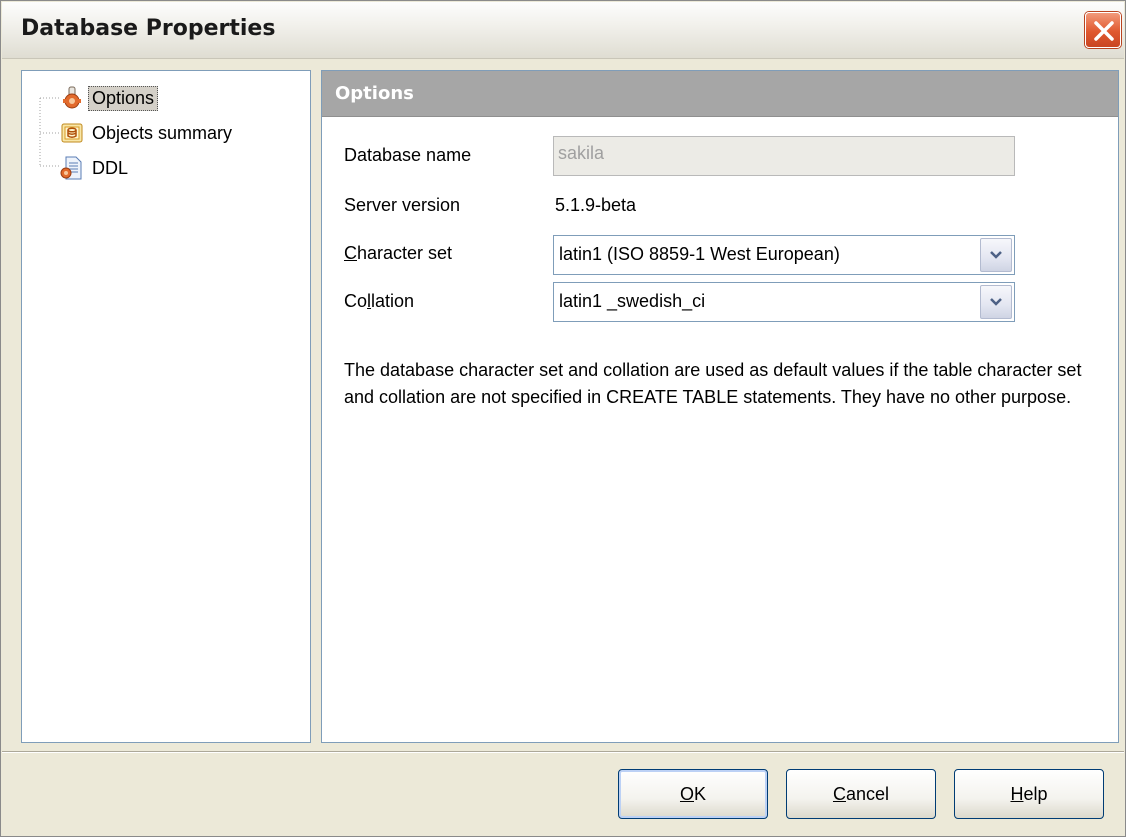  Describe the element at coordinates (123, 98) in the screenshot. I see `tree-item-label: Options` at that location.